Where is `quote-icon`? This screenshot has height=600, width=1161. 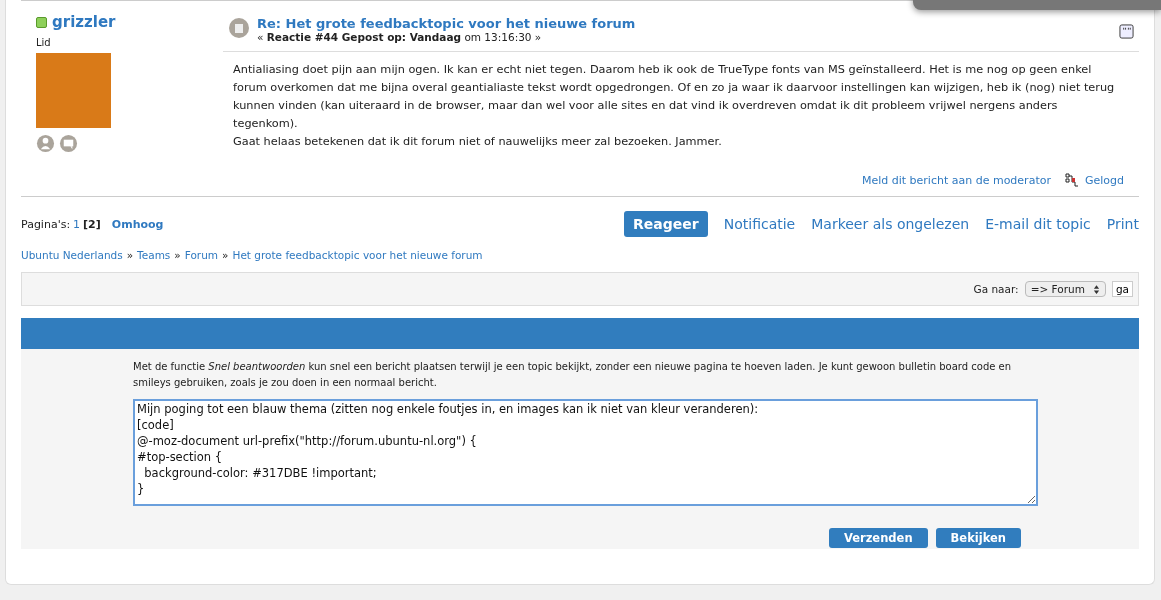 quote-icon is located at coordinates (1126, 31).